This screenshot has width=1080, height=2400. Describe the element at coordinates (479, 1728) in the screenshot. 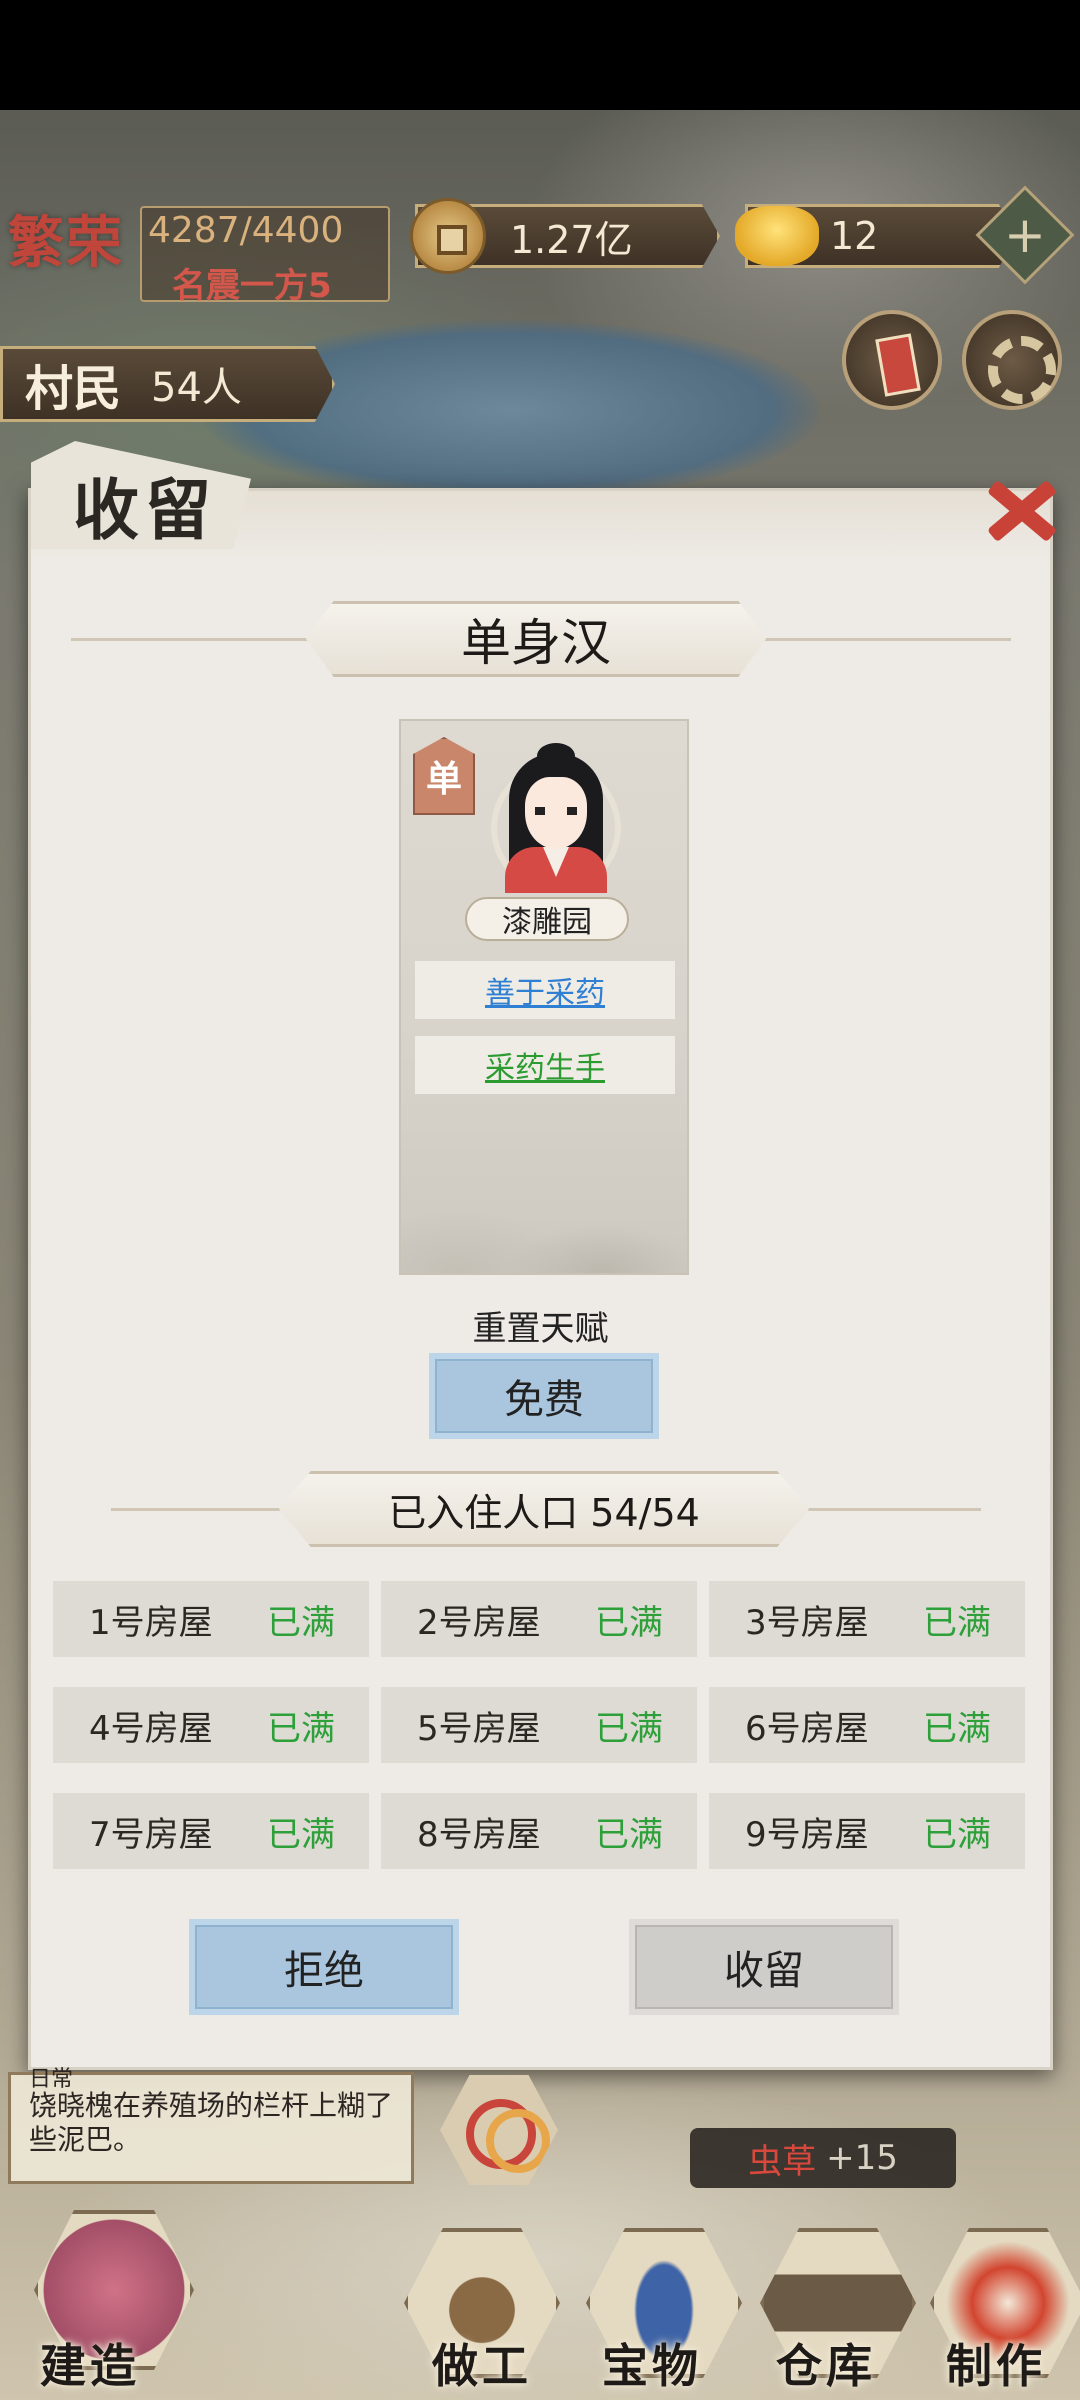

I see `house-name: 5号房屋` at that location.